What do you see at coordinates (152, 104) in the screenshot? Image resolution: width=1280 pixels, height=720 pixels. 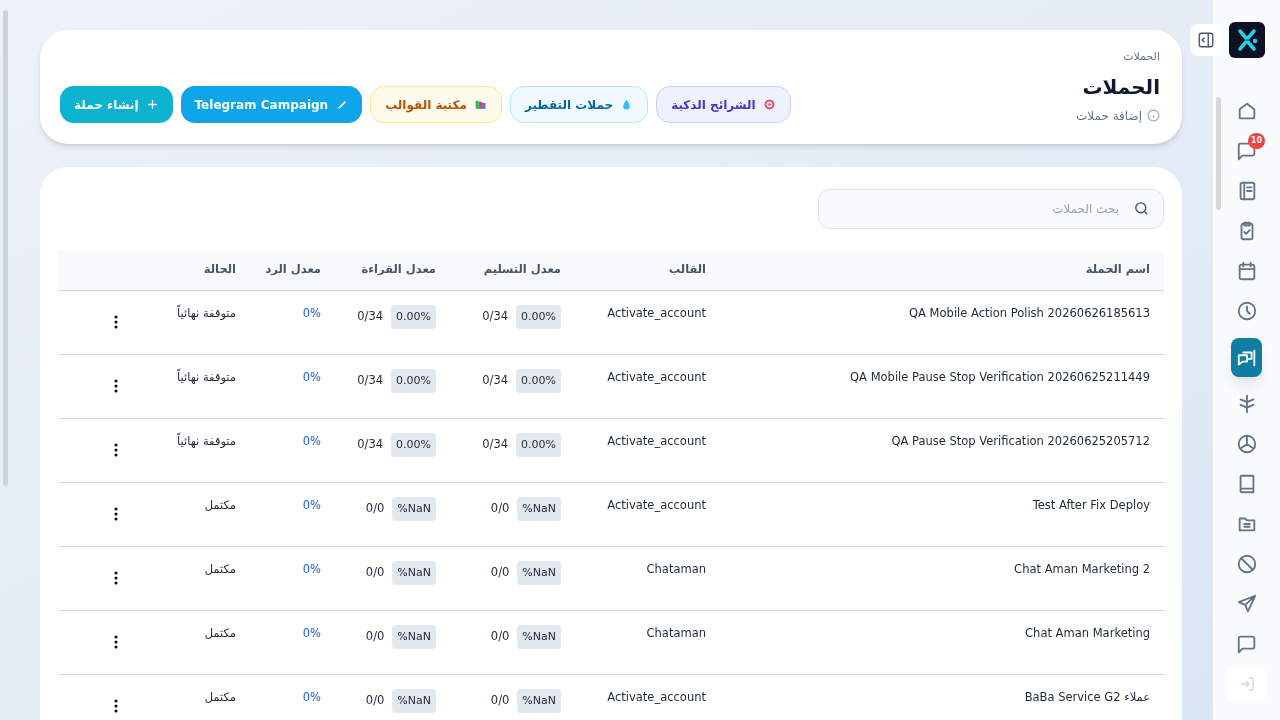 I see `plus-icon` at bounding box center [152, 104].